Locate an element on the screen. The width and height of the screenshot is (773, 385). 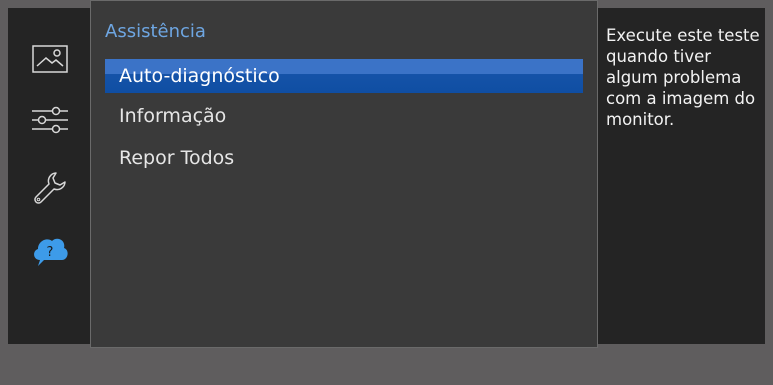
picture-icon is located at coordinates (50, 59).